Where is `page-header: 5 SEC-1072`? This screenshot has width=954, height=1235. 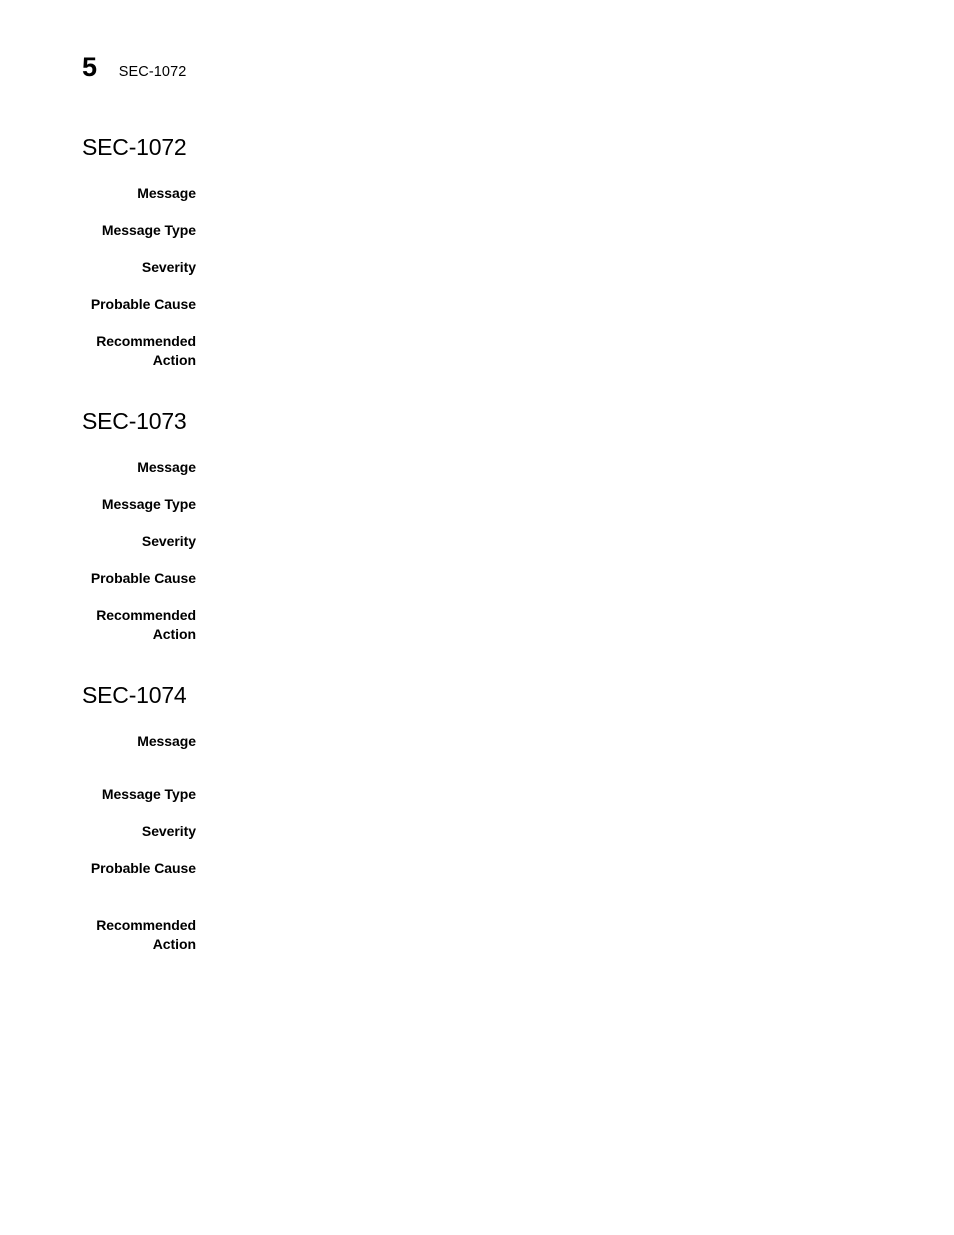 page-header: 5 SEC-1072 is located at coordinates (134, 67).